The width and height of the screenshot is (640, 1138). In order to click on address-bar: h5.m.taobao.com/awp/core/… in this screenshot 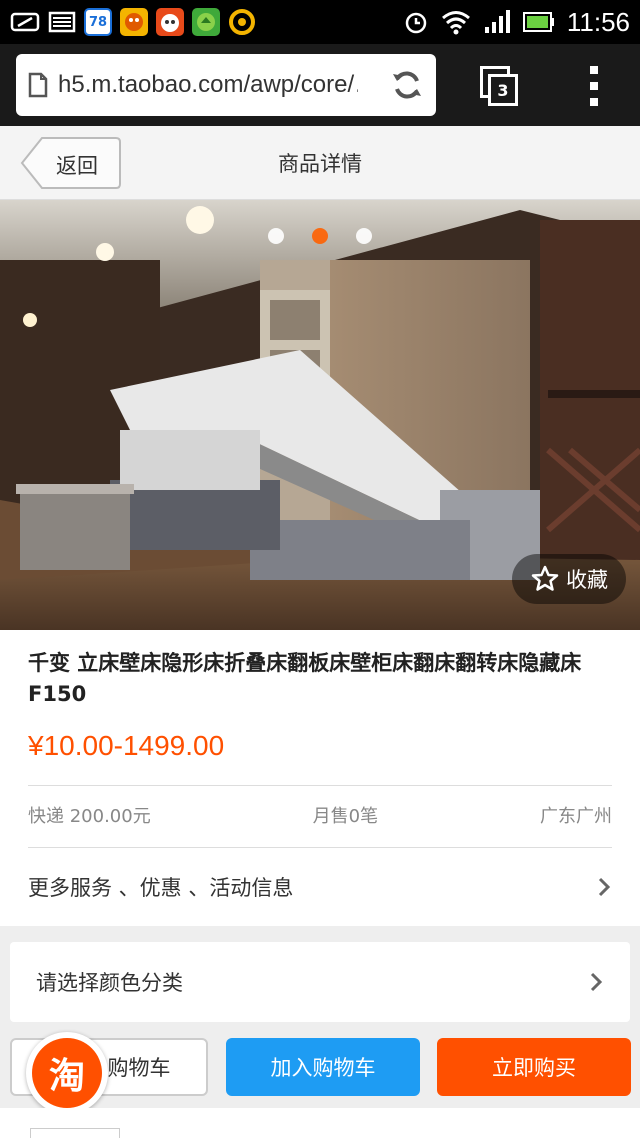, I will do `click(226, 85)`.